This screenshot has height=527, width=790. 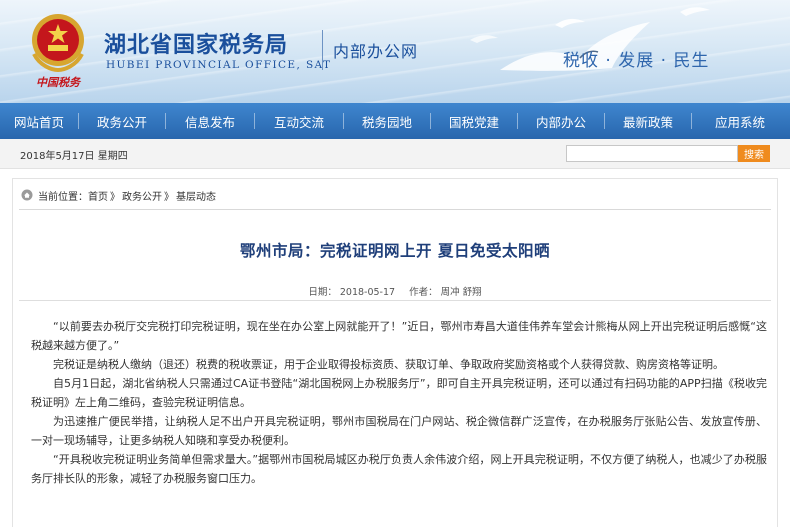 I want to click on nav-item-party-building: 国税党建, so click(x=474, y=121).